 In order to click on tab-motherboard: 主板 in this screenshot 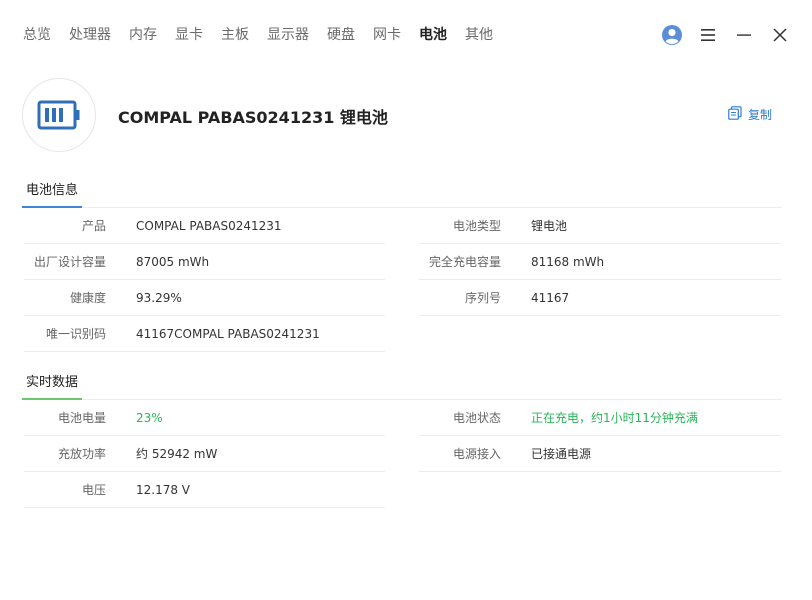, I will do `click(235, 35)`.